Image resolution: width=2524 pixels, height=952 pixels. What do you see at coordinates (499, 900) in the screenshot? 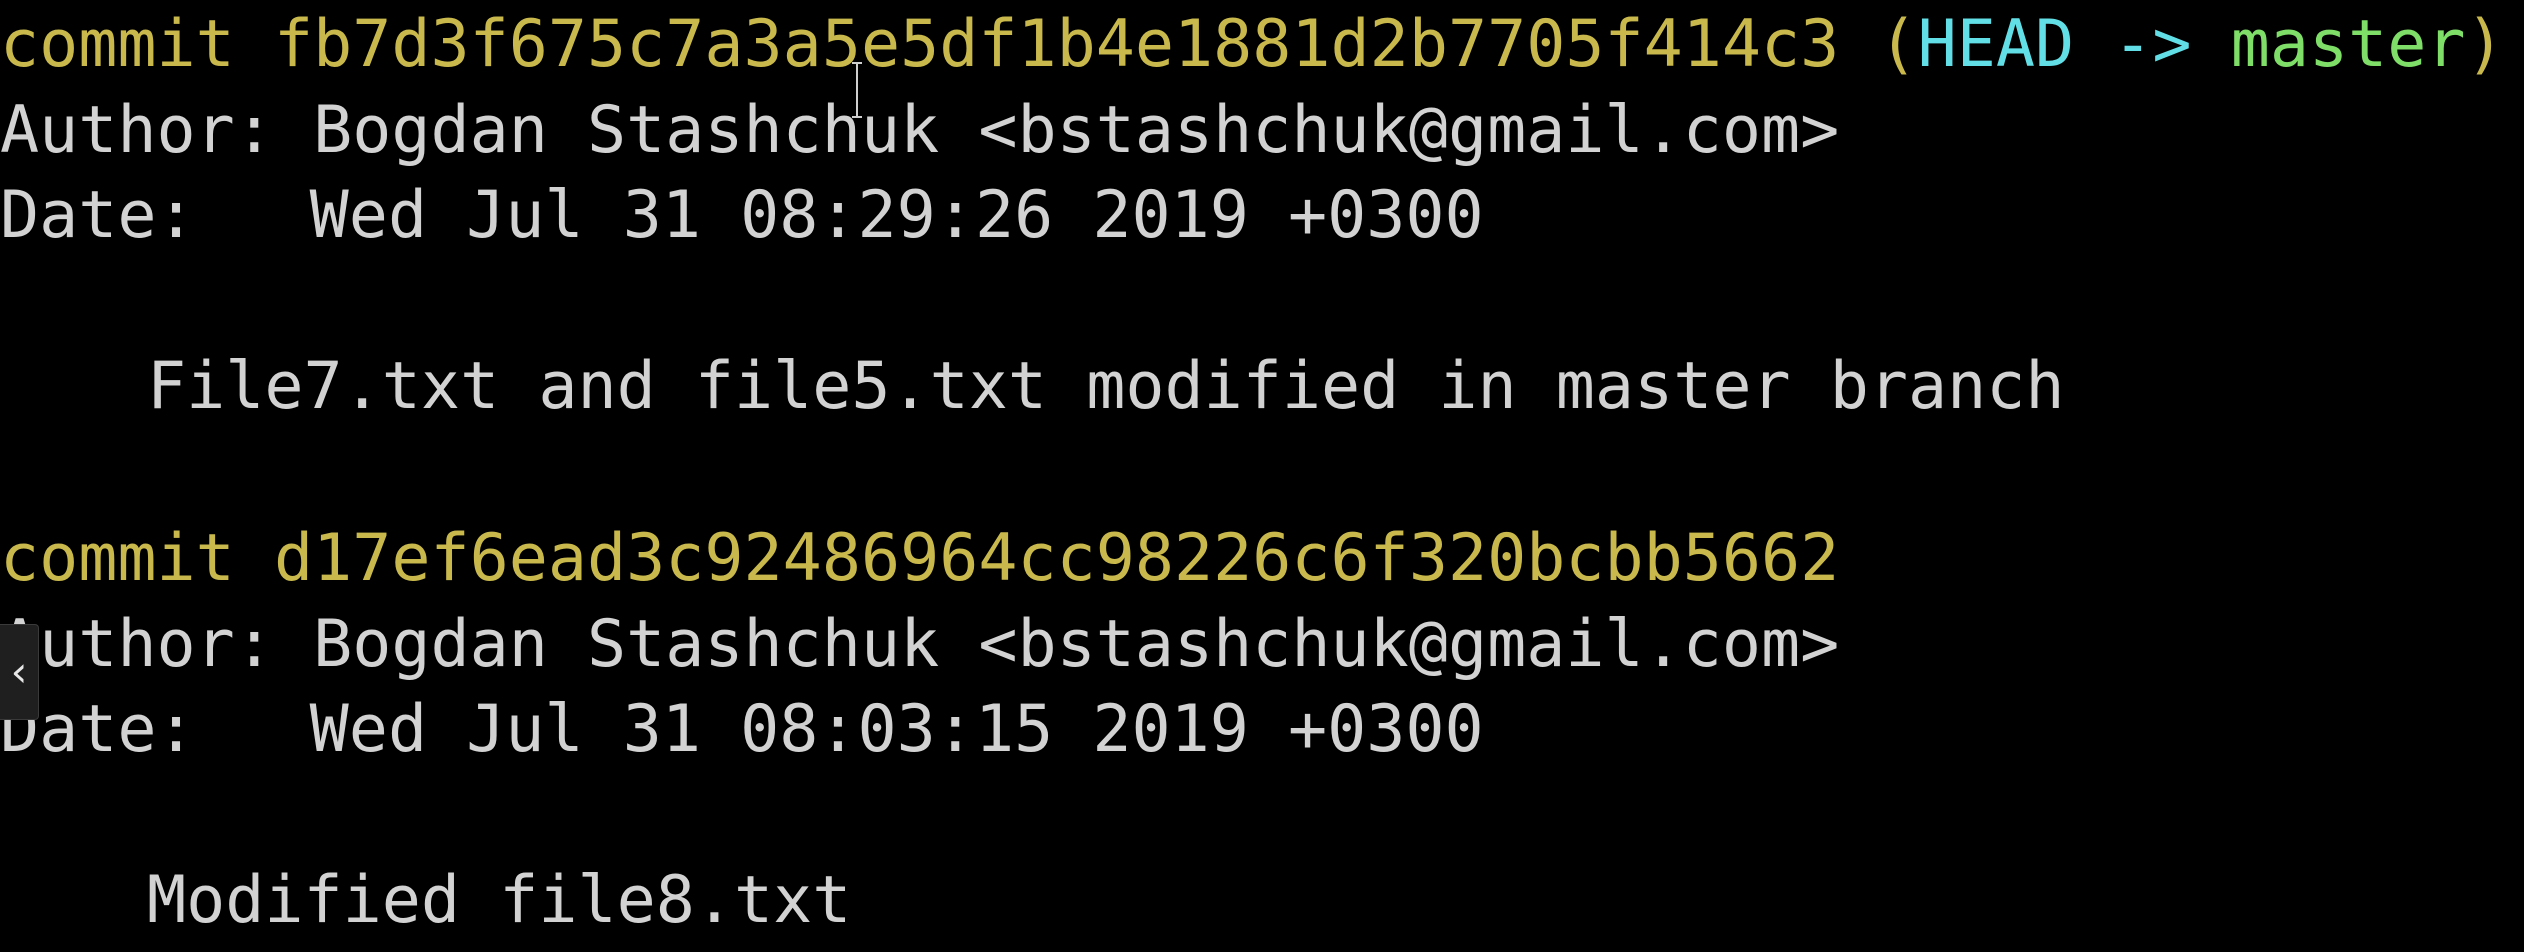
I see `commit-message: Modified file8.txt` at bounding box center [499, 900].